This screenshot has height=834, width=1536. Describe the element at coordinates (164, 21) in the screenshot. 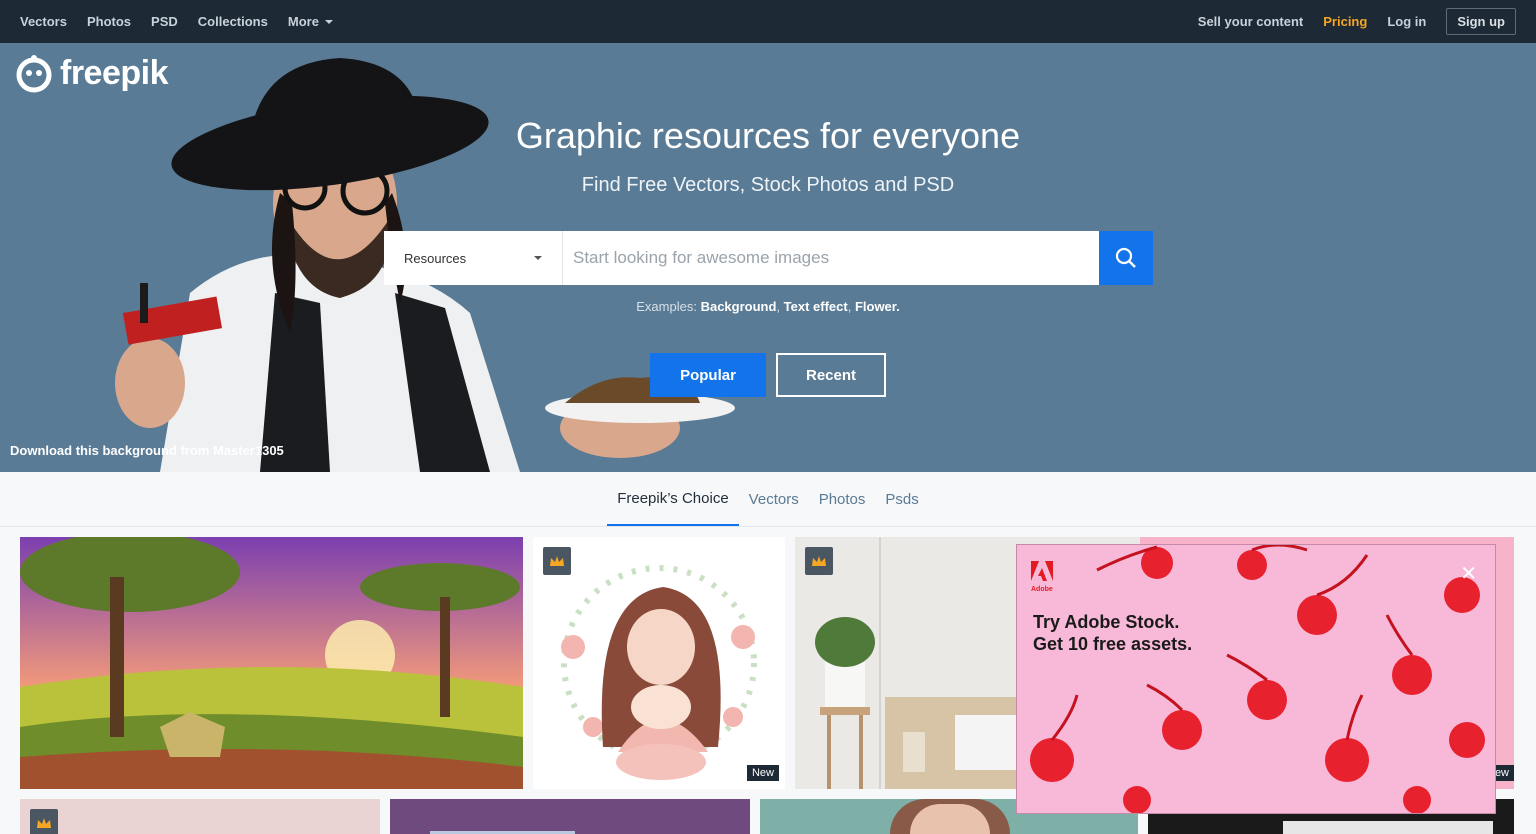

I see `nav-psd: PSD` at that location.